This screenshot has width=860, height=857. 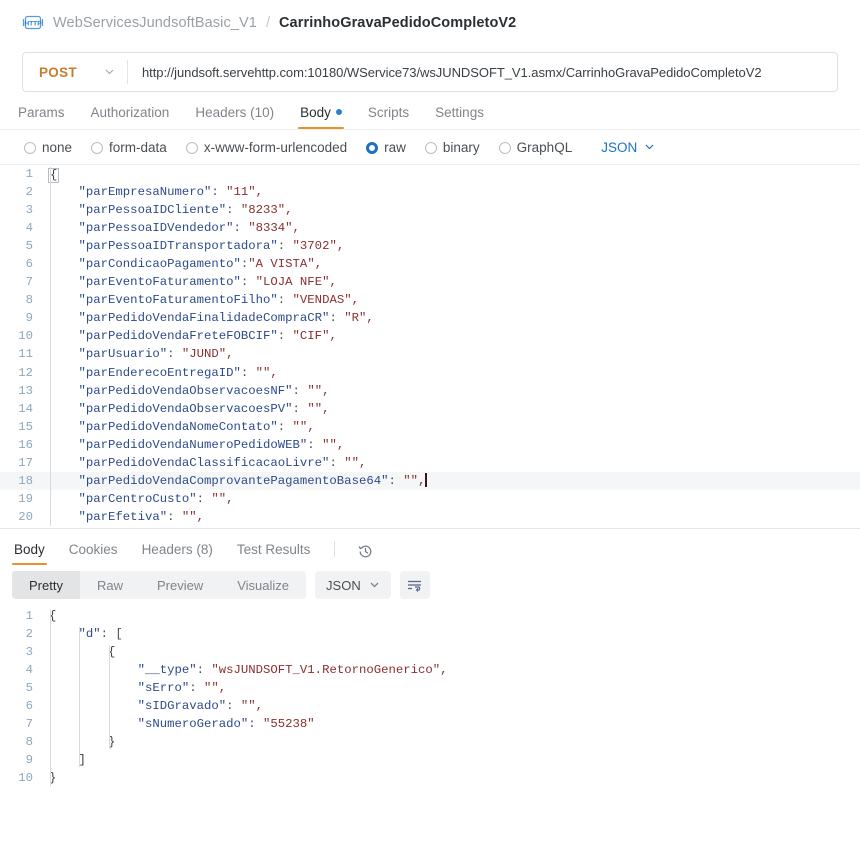 What do you see at coordinates (426, 479) in the screenshot?
I see `text-cursor` at bounding box center [426, 479].